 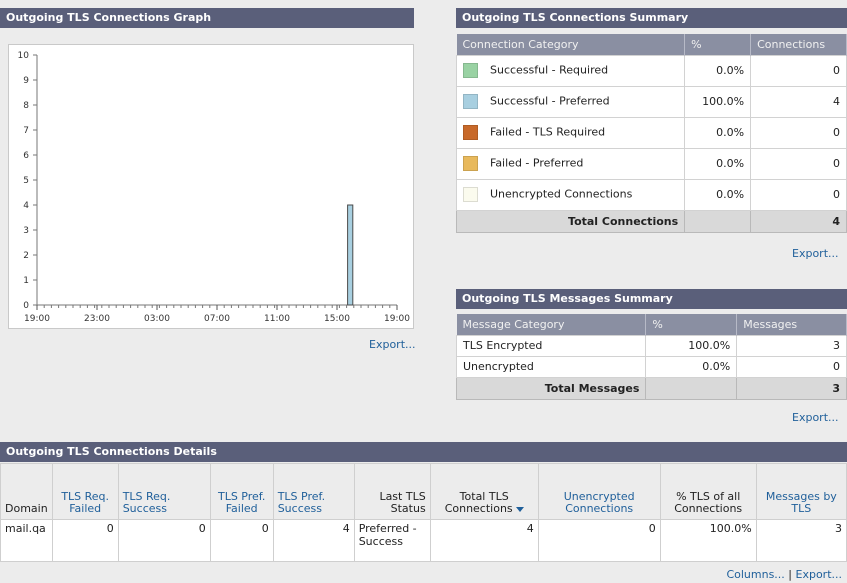 I want to click on conn-percent: 100.0%, so click(x=718, y=101).